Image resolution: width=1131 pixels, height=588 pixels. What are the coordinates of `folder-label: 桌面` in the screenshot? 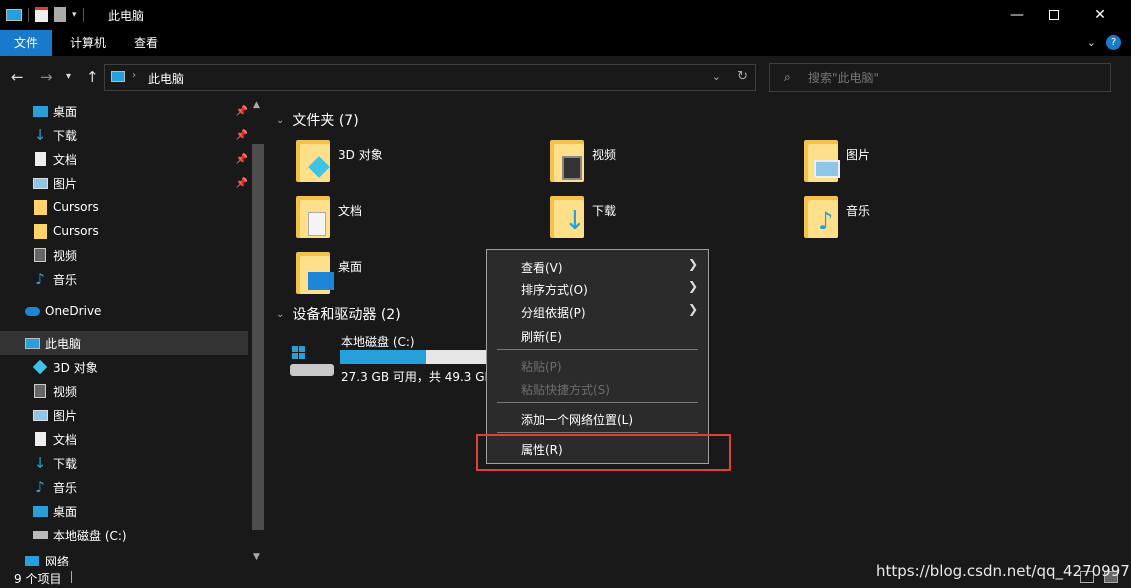 It's located at (350, 267).